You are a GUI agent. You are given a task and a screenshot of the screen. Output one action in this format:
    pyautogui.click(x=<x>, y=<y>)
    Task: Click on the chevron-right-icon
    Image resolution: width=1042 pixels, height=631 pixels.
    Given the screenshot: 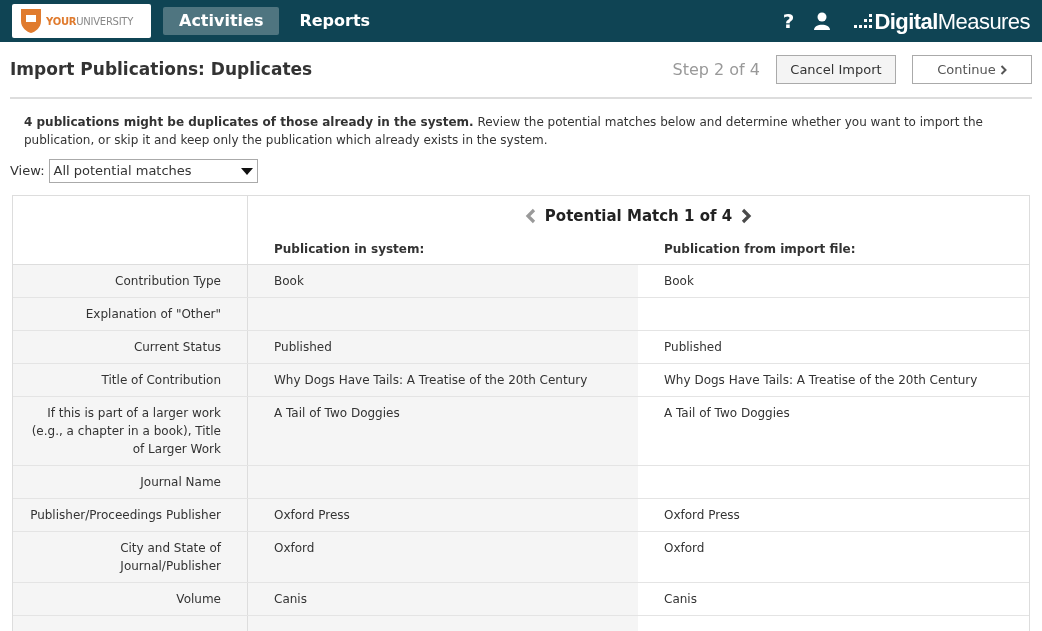 What is the action you would take?
    pyautogui.click(x=1003, y=69)
    